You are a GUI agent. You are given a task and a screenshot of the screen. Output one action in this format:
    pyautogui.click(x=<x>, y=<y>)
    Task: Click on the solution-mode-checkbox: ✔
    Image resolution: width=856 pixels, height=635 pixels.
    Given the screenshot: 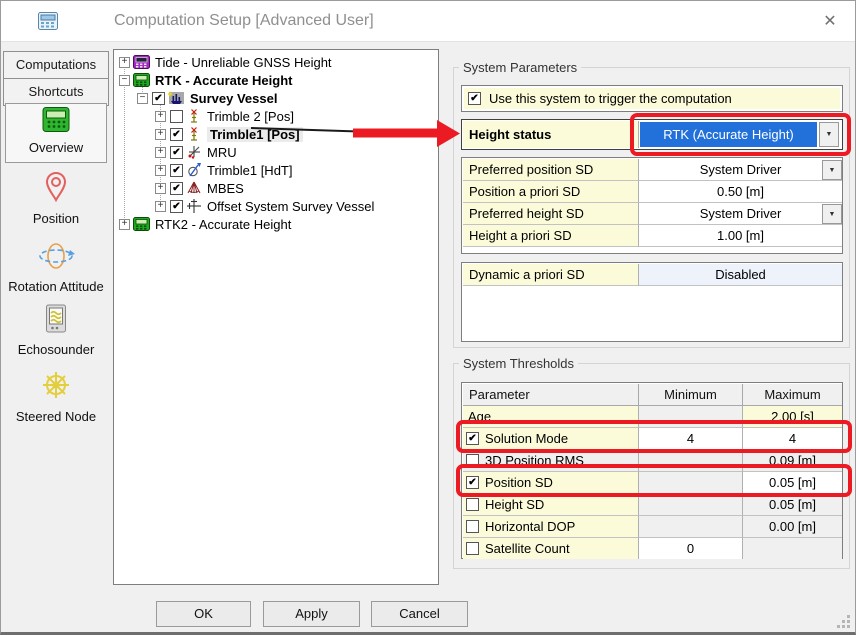 What is the action you would take?
    pyautogui.click(x=472, y=438)
    